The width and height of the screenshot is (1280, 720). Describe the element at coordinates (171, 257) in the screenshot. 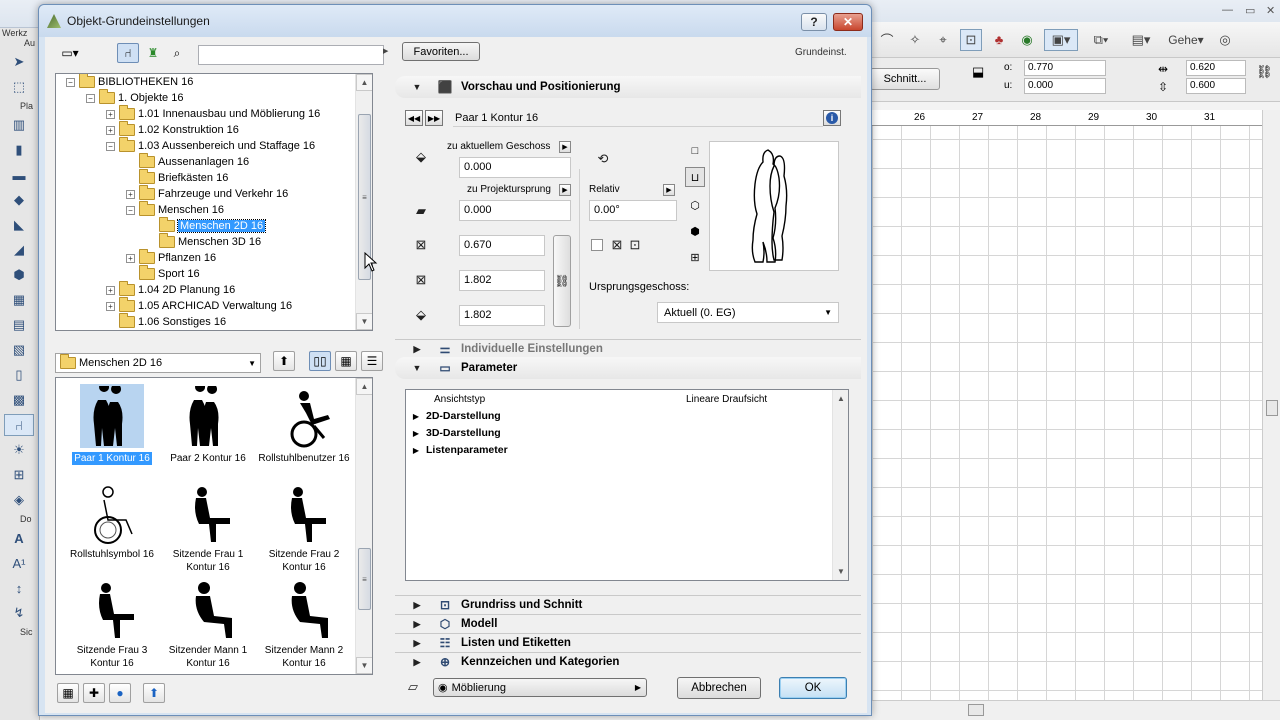

I see `tree-item: + Pflanzen 16` at that location.